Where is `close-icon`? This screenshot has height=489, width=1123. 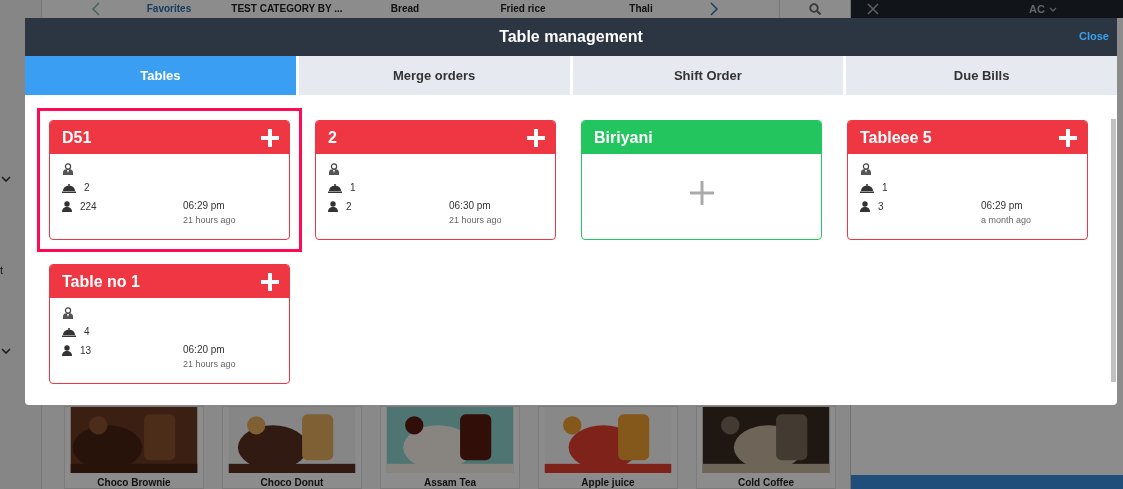
close-icon is located at coordinates (873, 9).